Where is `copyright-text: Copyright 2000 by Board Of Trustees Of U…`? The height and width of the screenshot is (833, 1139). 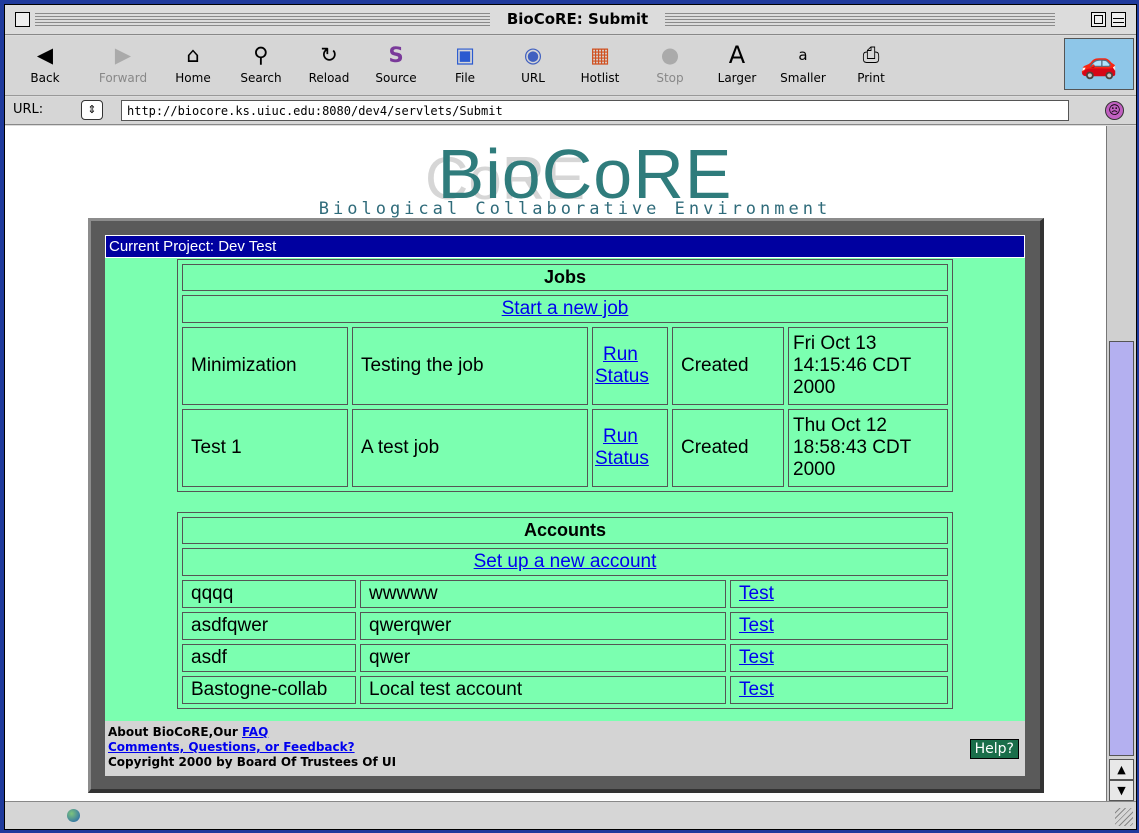
copyright-text: Copyright 2000 by Board Of Trustees Of U… is located at coordinates (252, 762).